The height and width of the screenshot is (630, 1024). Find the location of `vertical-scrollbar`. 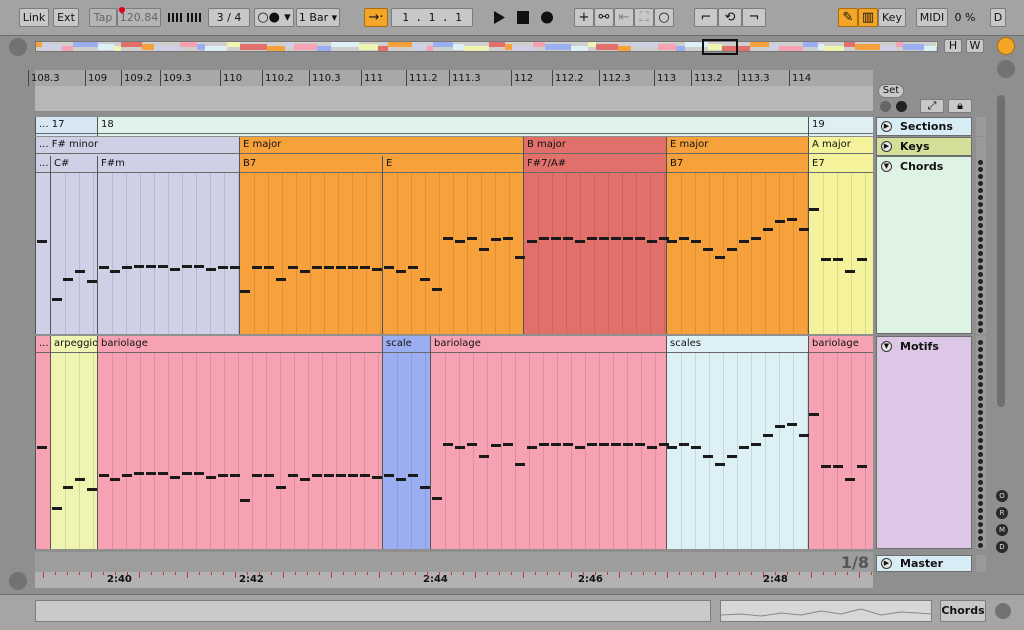

vertical-scrollbar is located at coordinates (1001, 251).